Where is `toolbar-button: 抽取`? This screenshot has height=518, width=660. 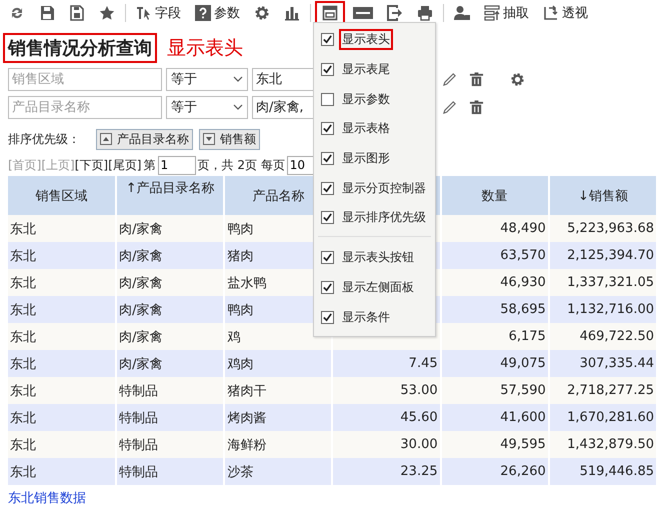
toolbar-button: 抽取 is located at coordinates (506, 13).